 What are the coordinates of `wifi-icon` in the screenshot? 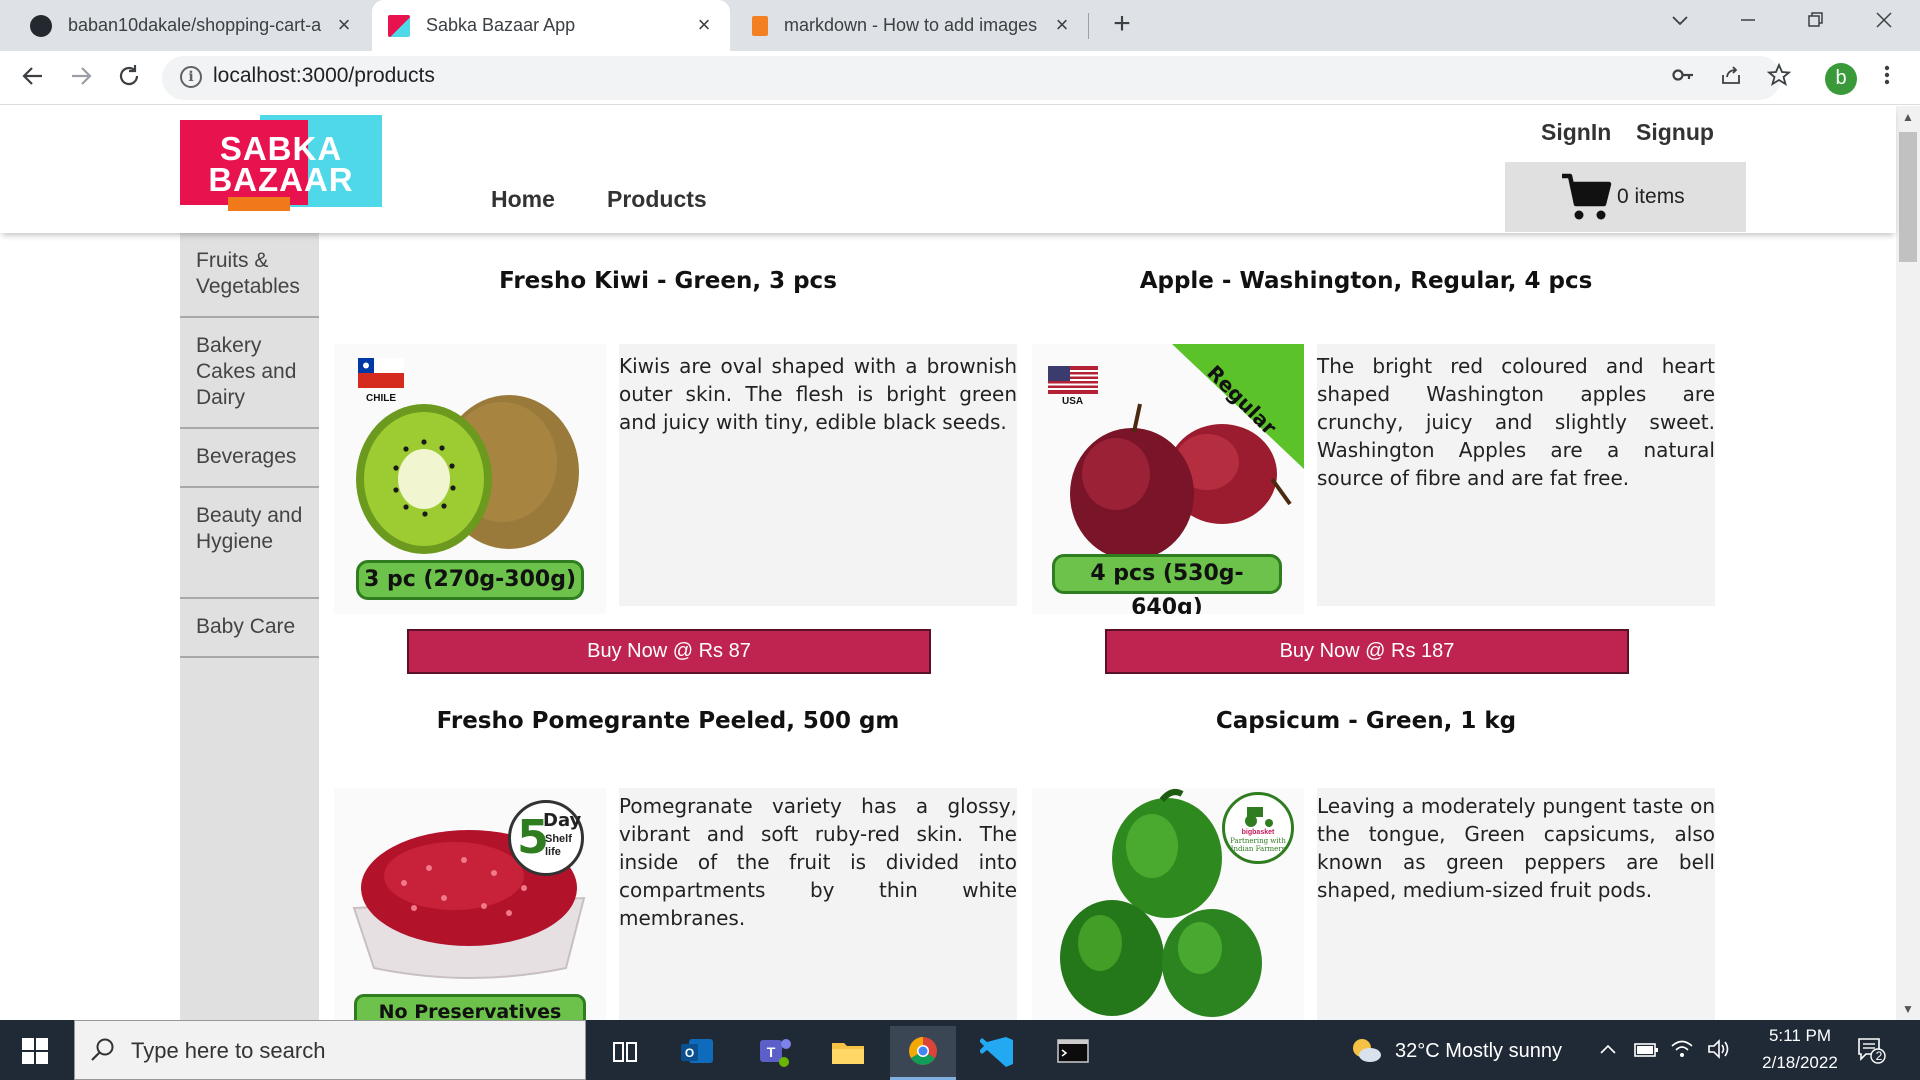 It's located at (1682, 1049).